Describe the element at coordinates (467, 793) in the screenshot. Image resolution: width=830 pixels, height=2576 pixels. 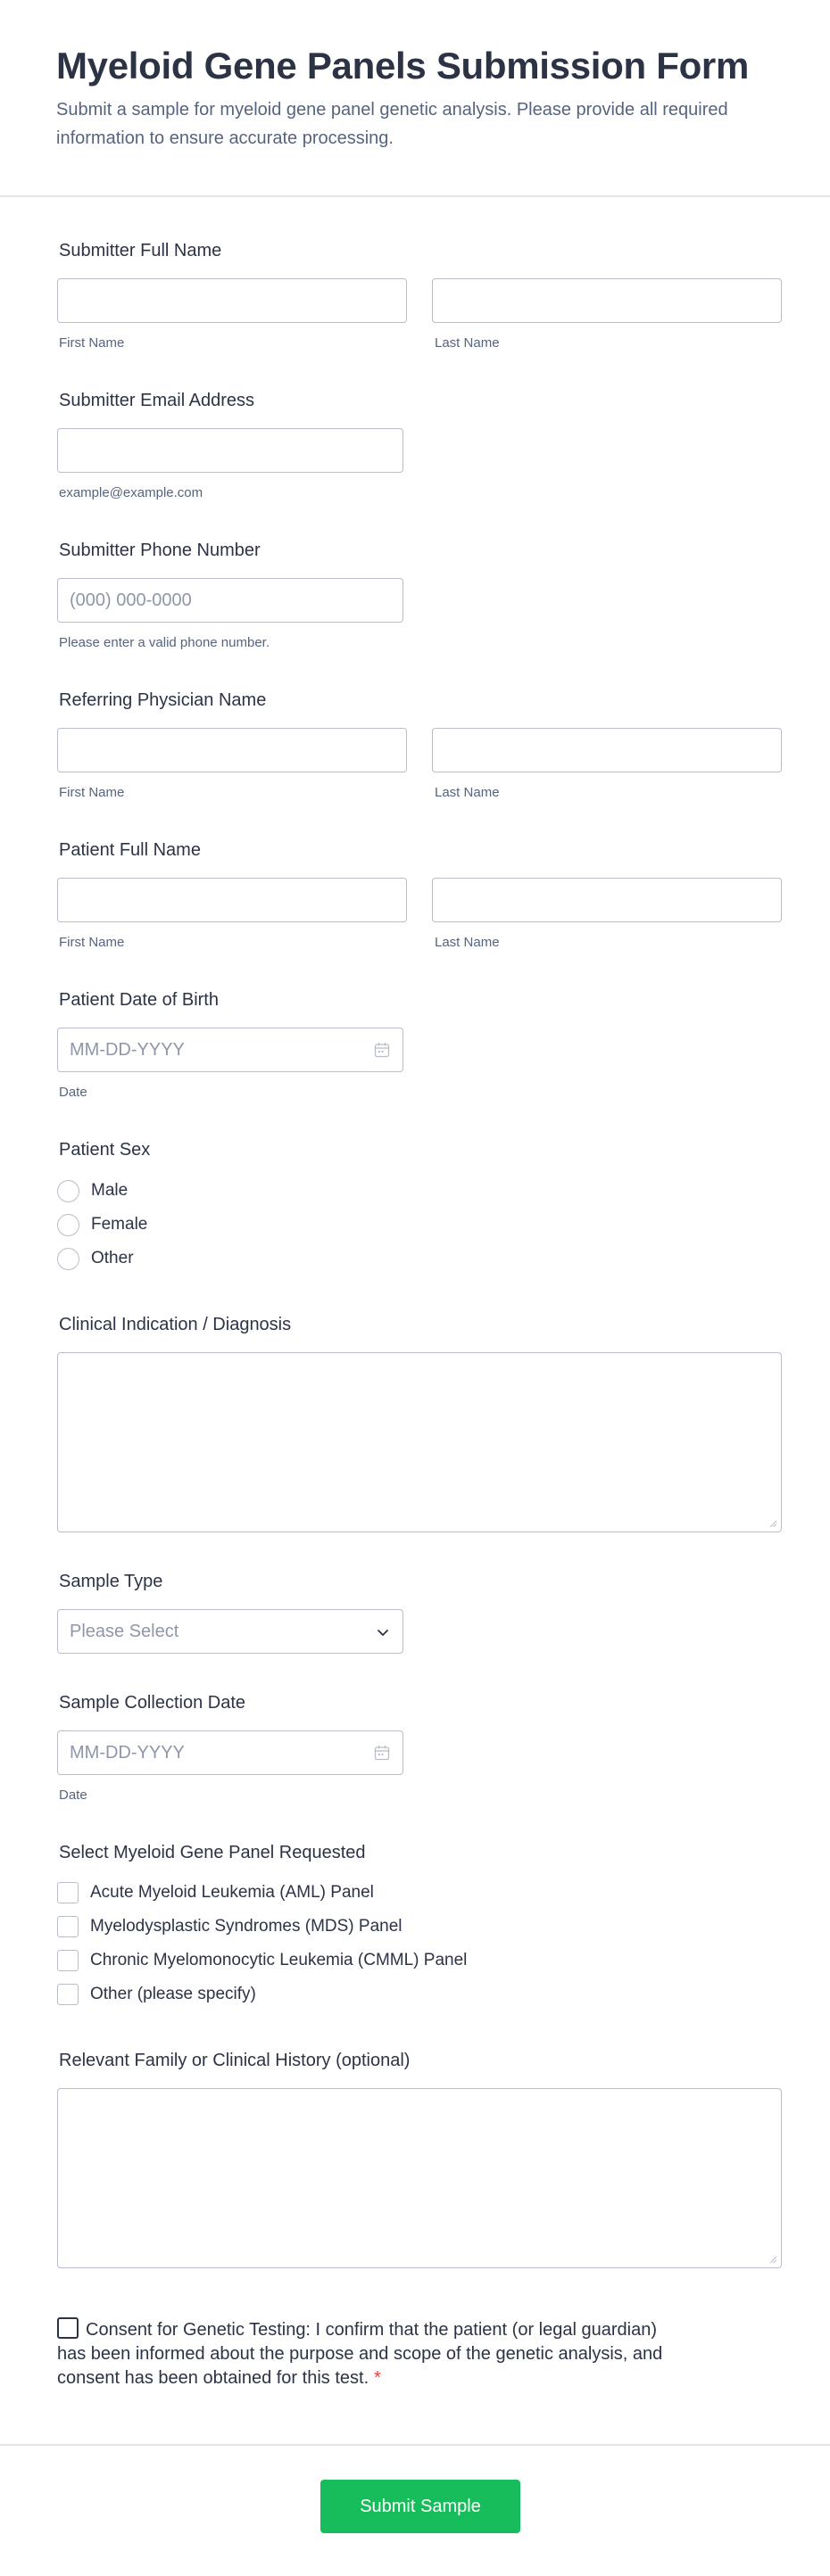
I see `physician-last-name-sublabel: Last Name` at that location.